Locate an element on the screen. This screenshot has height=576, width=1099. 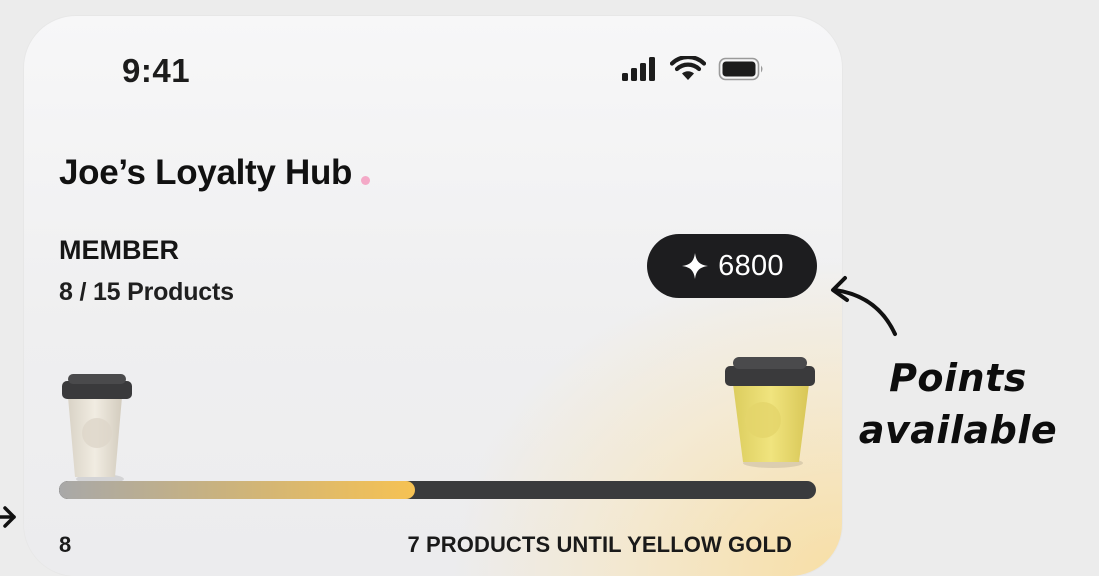
points-annotation: Points available is located at coordinates (958, 404).